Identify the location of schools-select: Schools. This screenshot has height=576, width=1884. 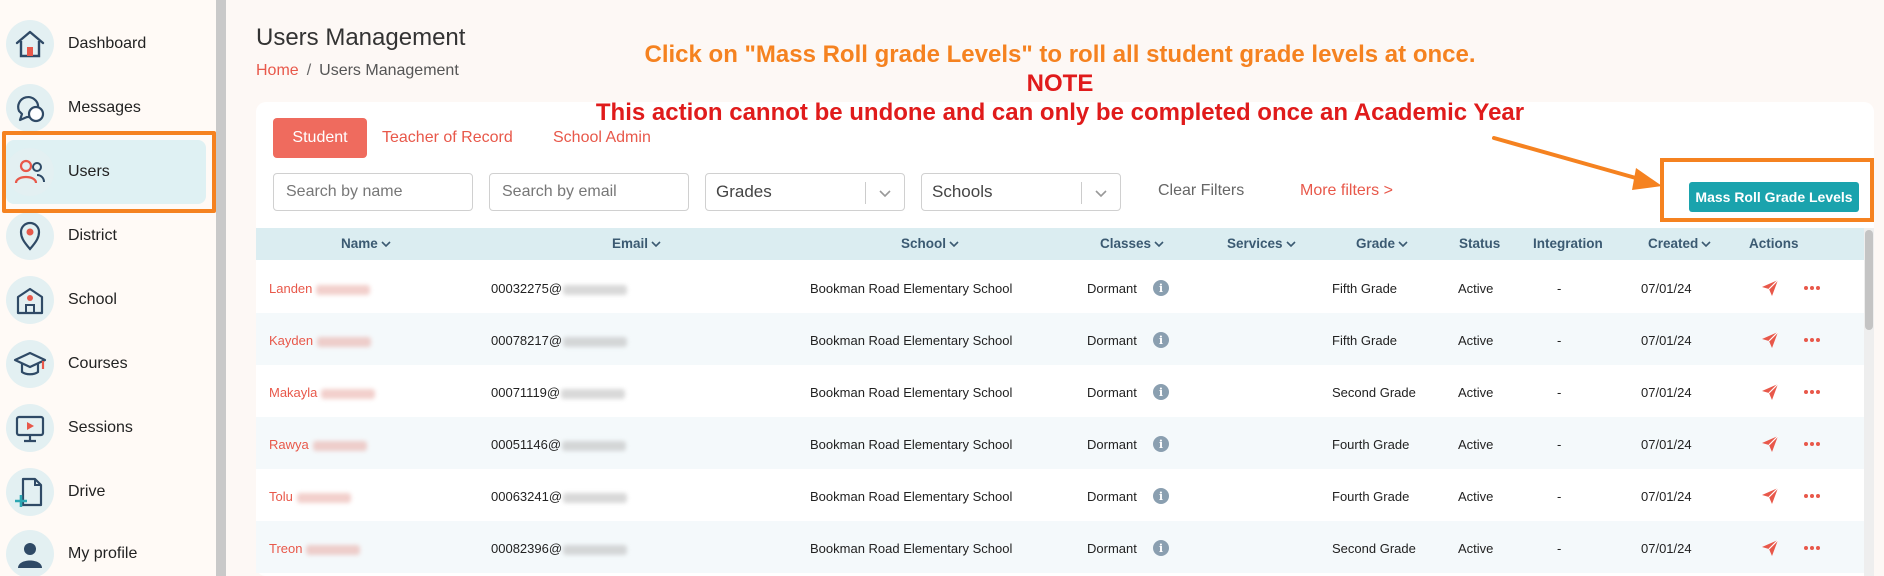
(1021, 192).